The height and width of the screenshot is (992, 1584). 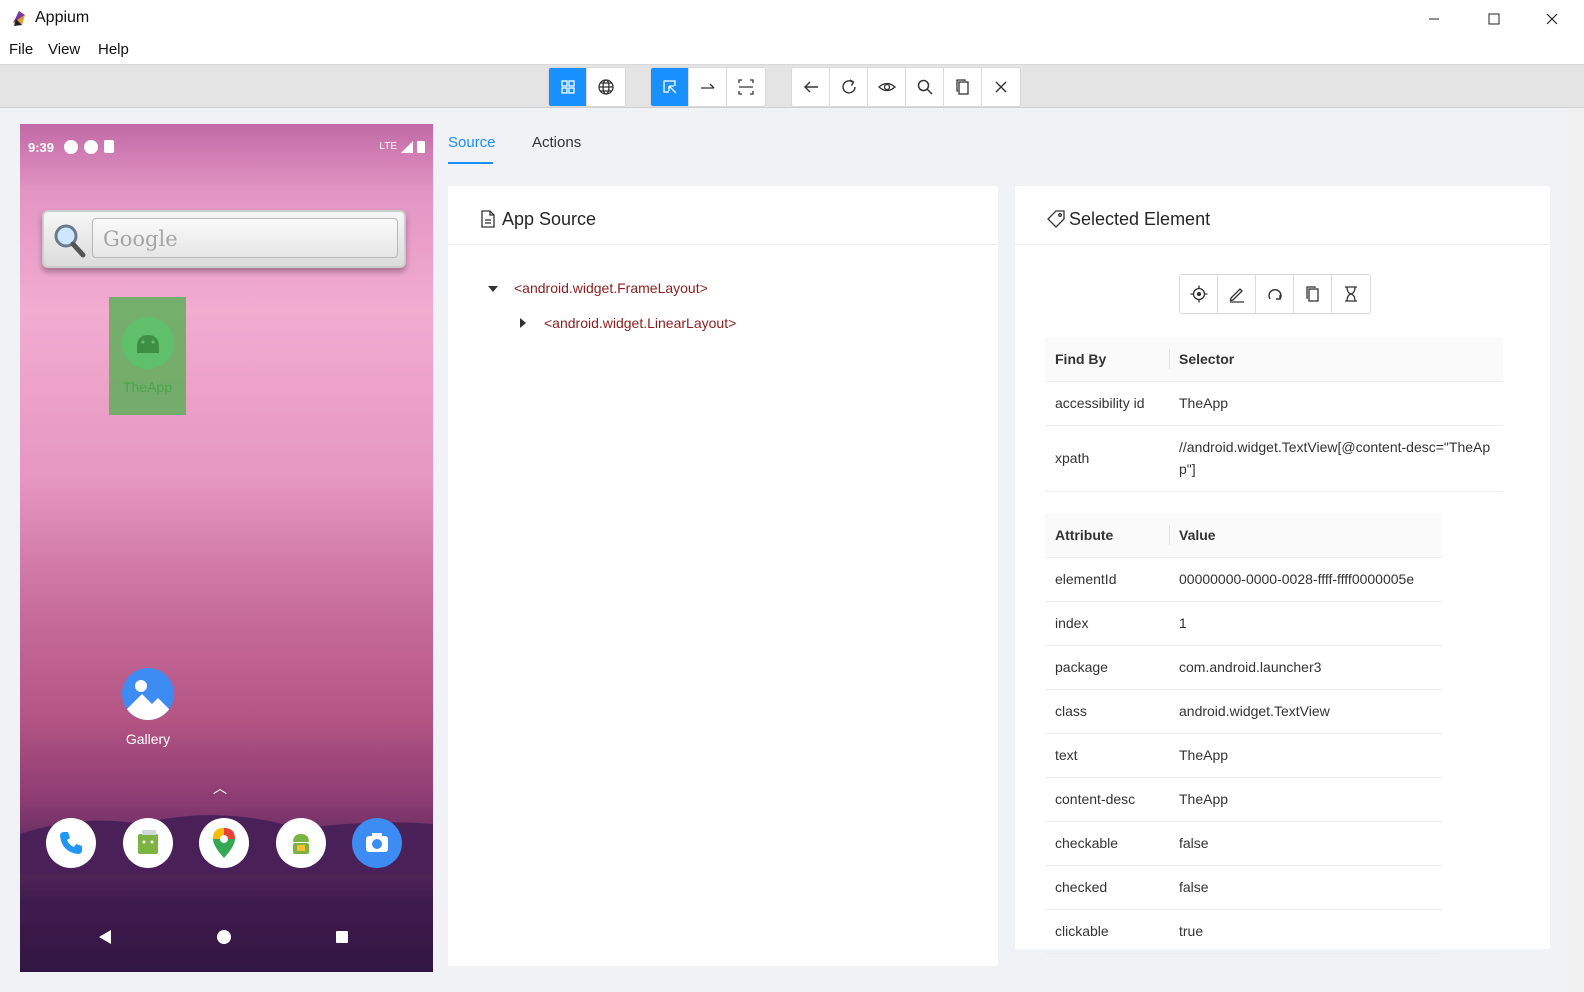 I want to click on sd-card-icon, so click(x=109, y=146).